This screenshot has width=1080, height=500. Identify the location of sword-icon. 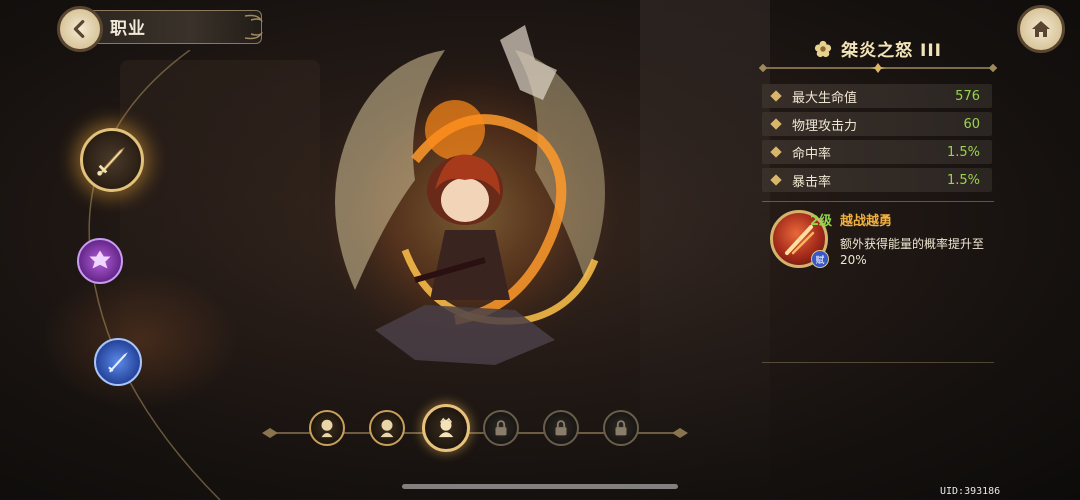
(111, 161).